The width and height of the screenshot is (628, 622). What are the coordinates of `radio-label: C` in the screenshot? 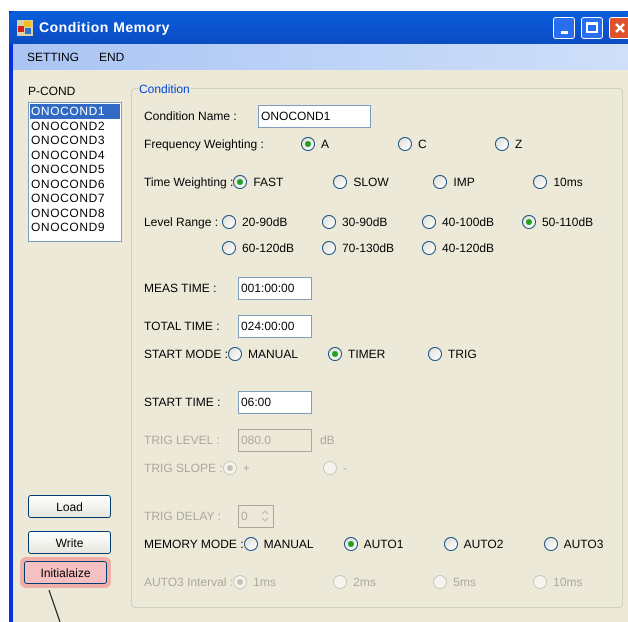 It's located at (422, 144).